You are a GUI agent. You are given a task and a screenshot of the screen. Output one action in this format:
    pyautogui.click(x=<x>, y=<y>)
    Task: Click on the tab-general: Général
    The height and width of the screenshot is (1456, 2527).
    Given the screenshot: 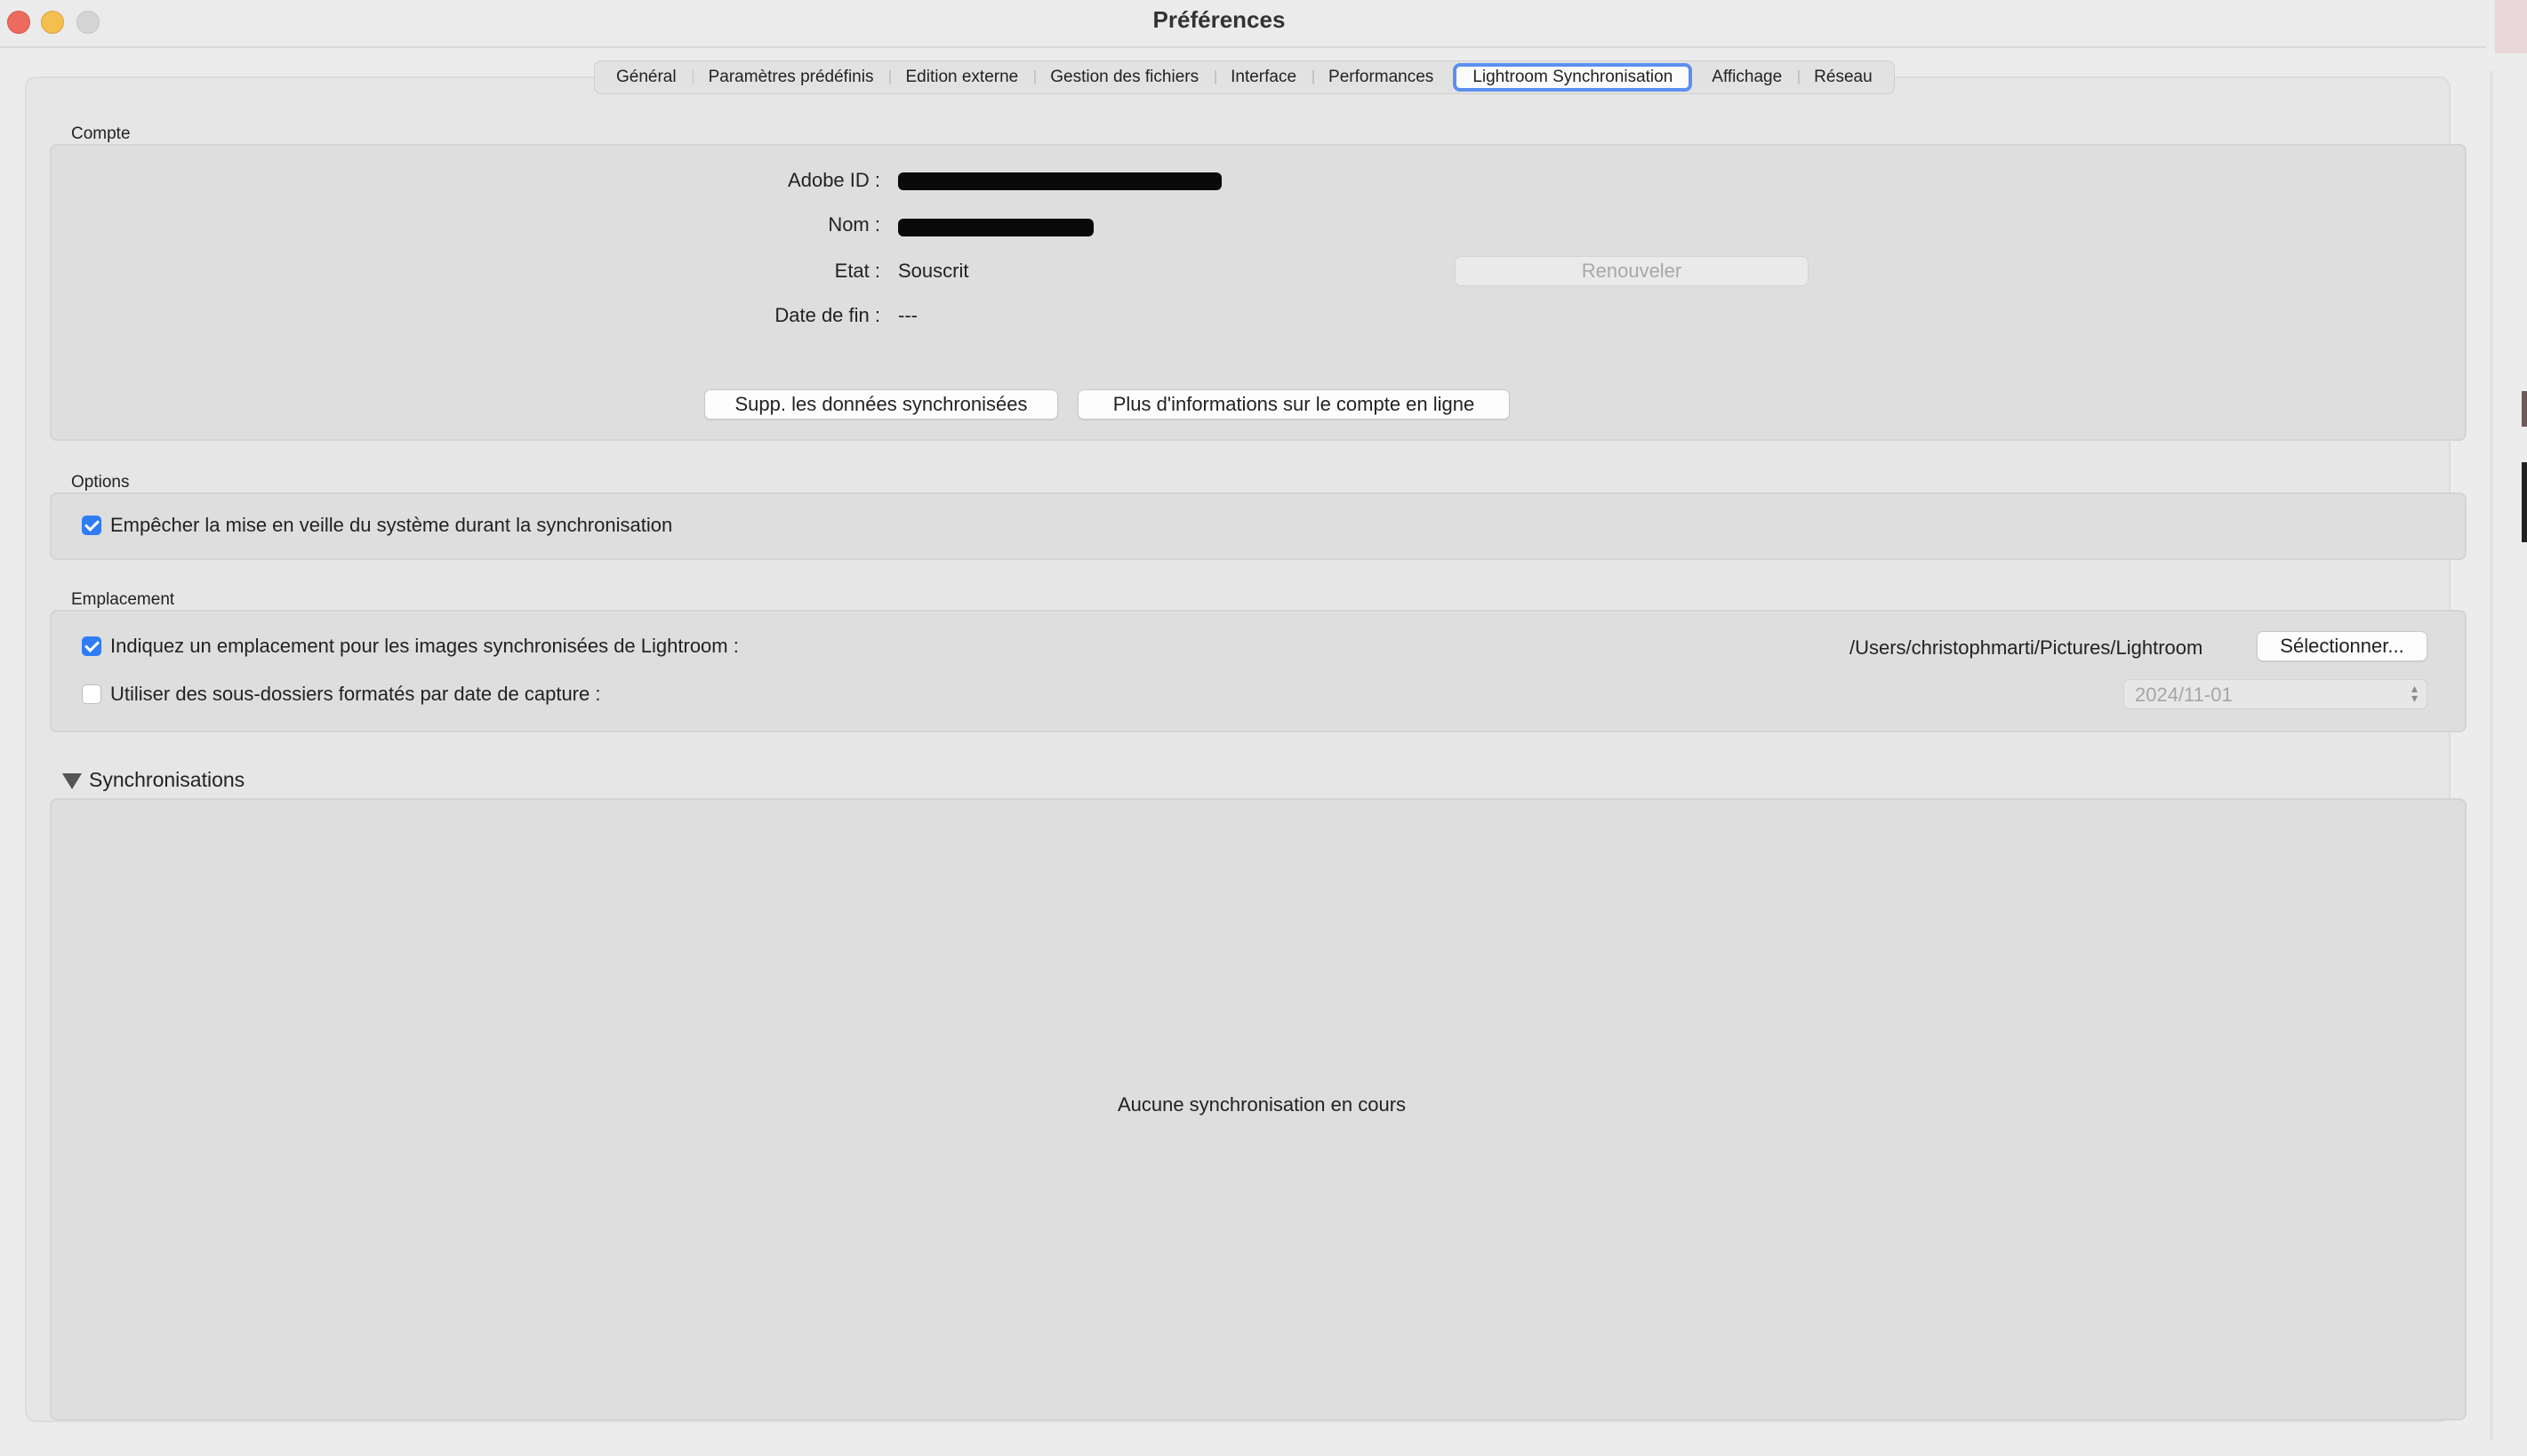 What is the action you would take?
    pyautogui.click(x=646, y=77)
    